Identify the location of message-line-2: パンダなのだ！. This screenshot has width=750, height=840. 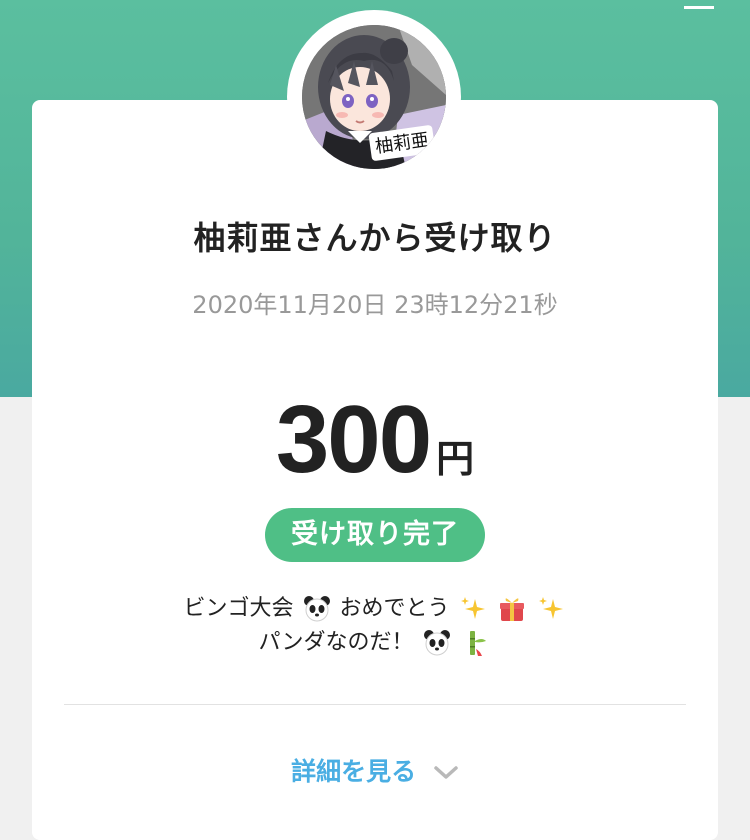
(375, 643).